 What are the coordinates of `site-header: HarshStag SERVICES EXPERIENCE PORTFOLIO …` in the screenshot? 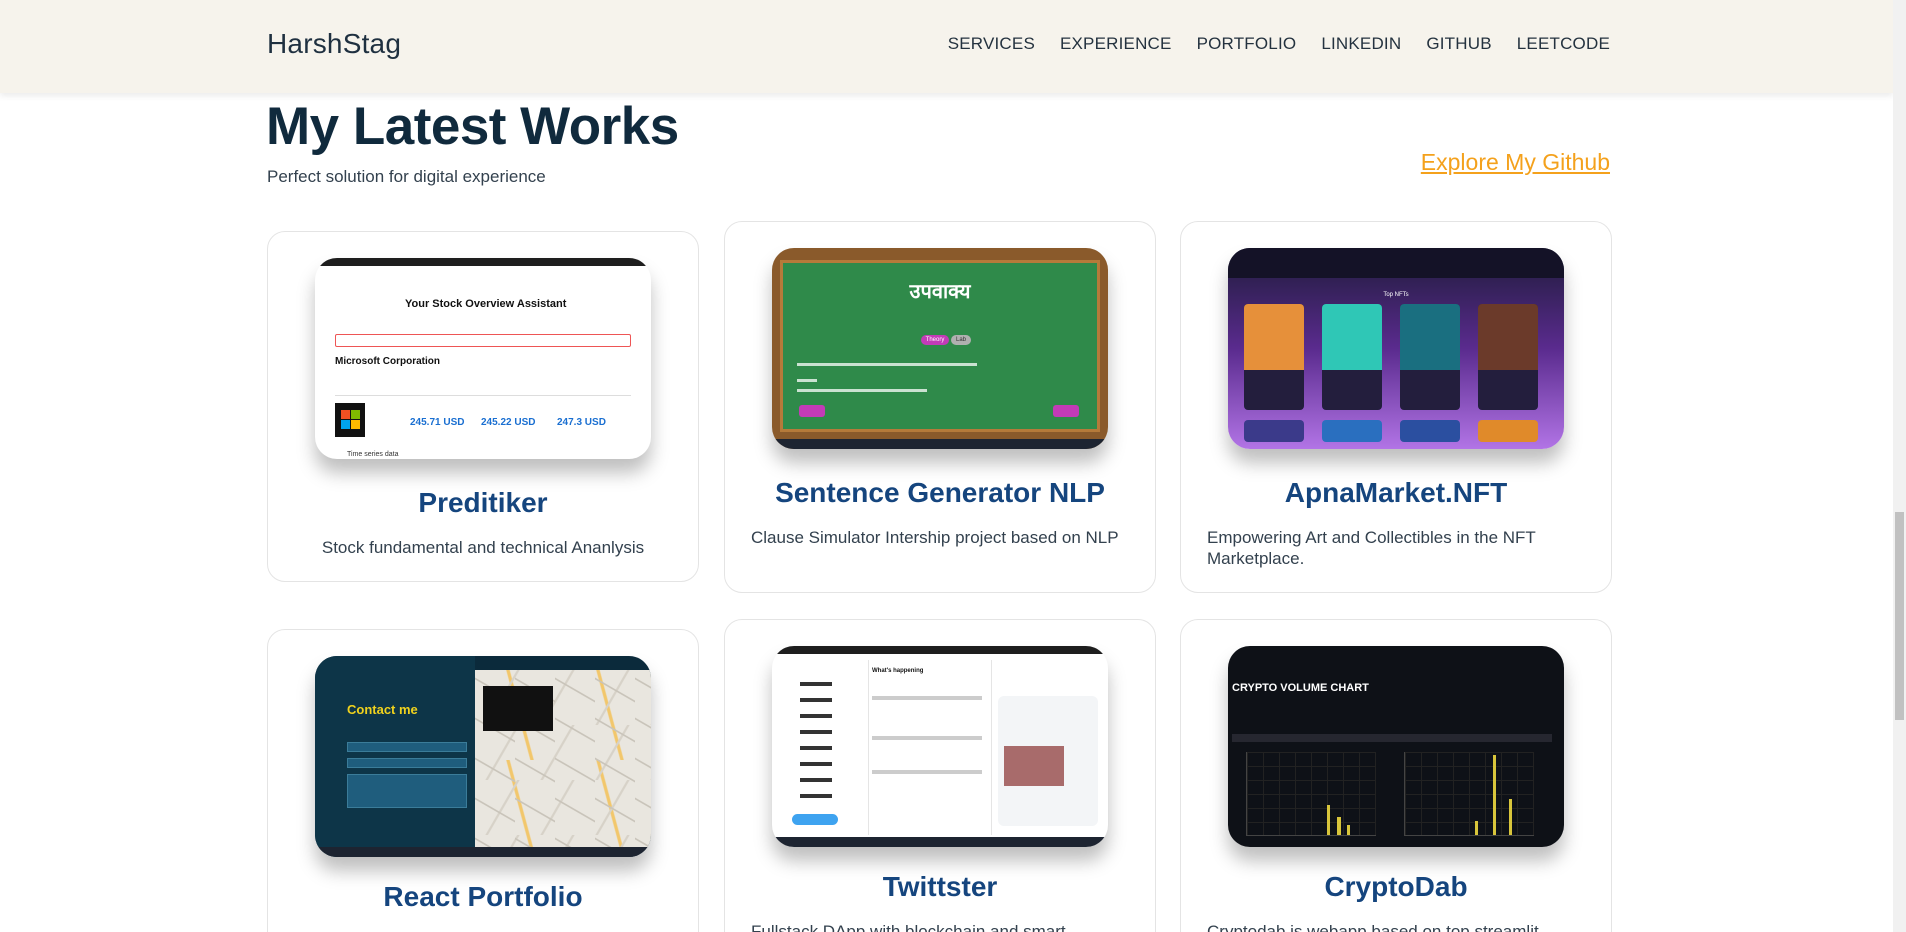 It's located at (946, 46).